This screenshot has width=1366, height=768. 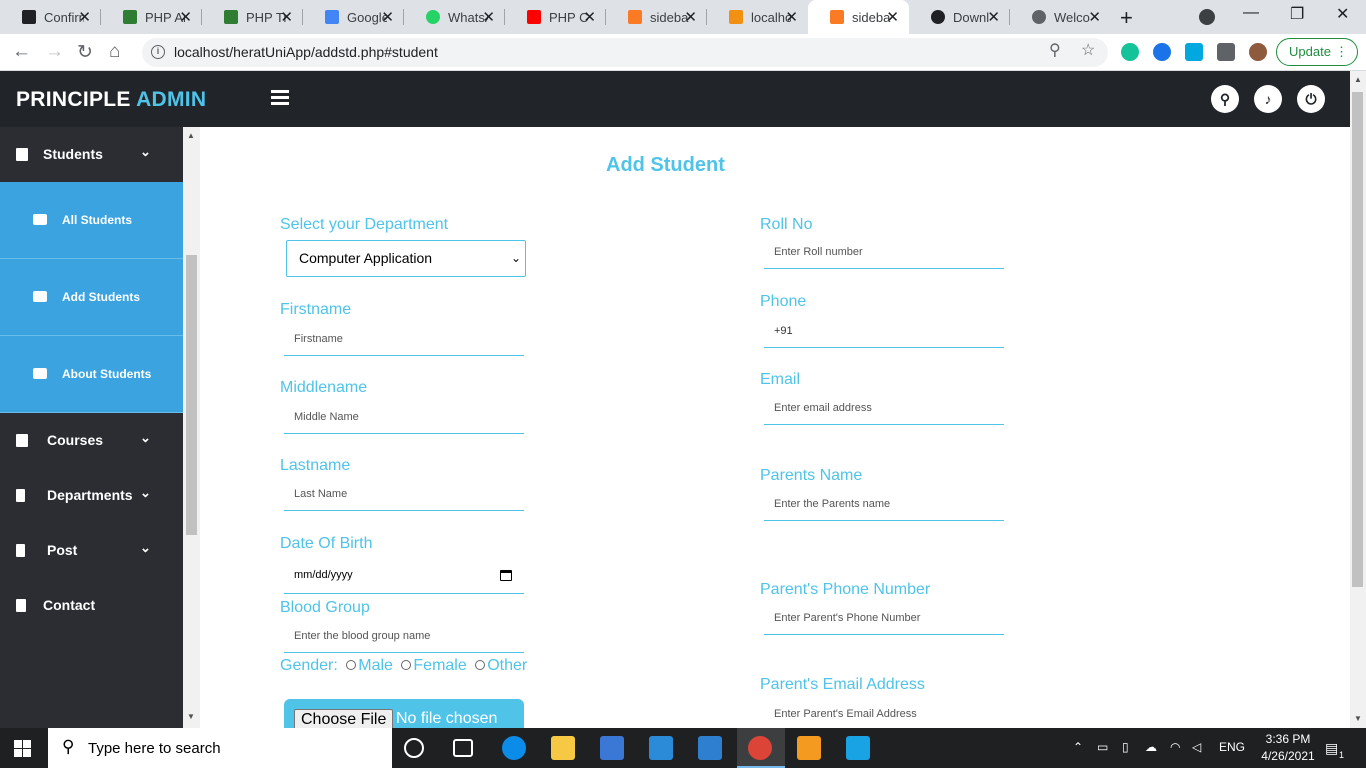 I want to click on gender-male-radio, so click(x=351, y=665).